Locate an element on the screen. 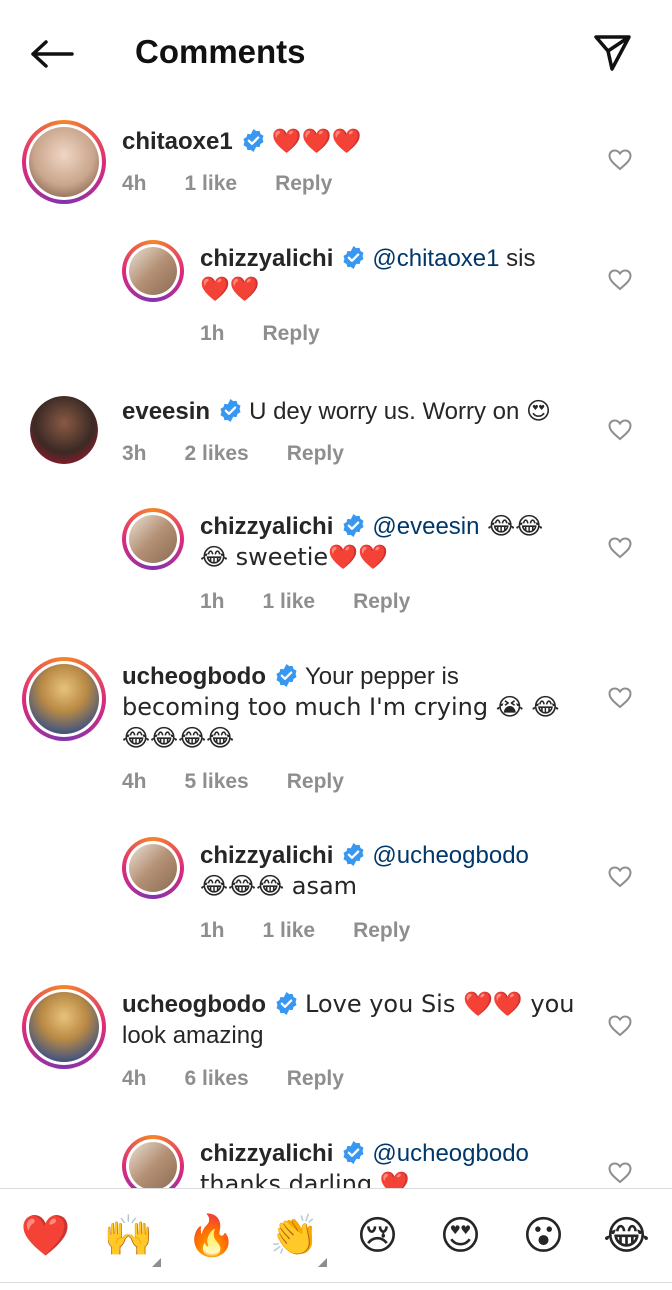  comment-item: chitaoxe1 ❤️❤️❤️ 4h 1 like Reply is located at coordinates (336, 175).